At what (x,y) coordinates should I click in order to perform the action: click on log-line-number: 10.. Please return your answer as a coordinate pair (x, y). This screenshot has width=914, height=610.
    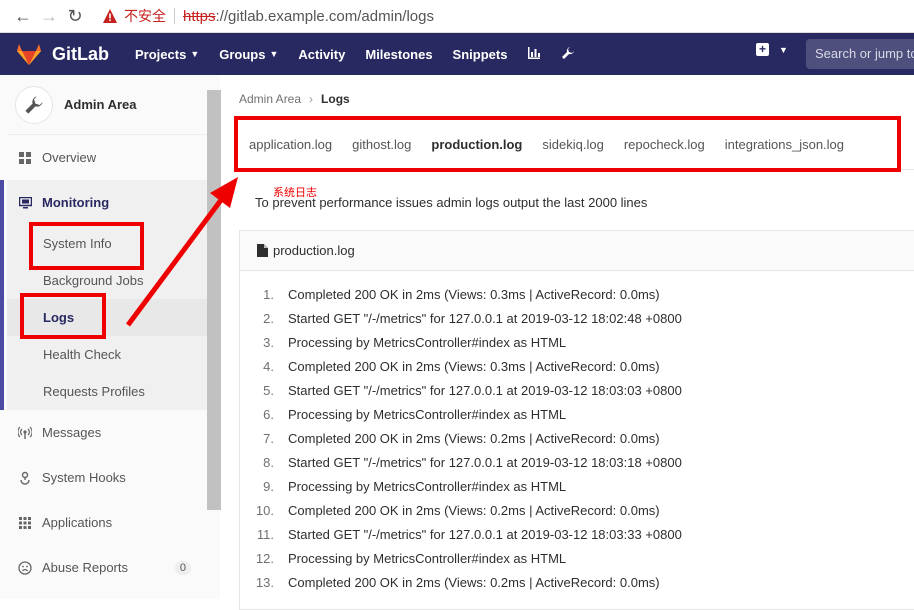
    Looking at the image, I should click on (264, 510).